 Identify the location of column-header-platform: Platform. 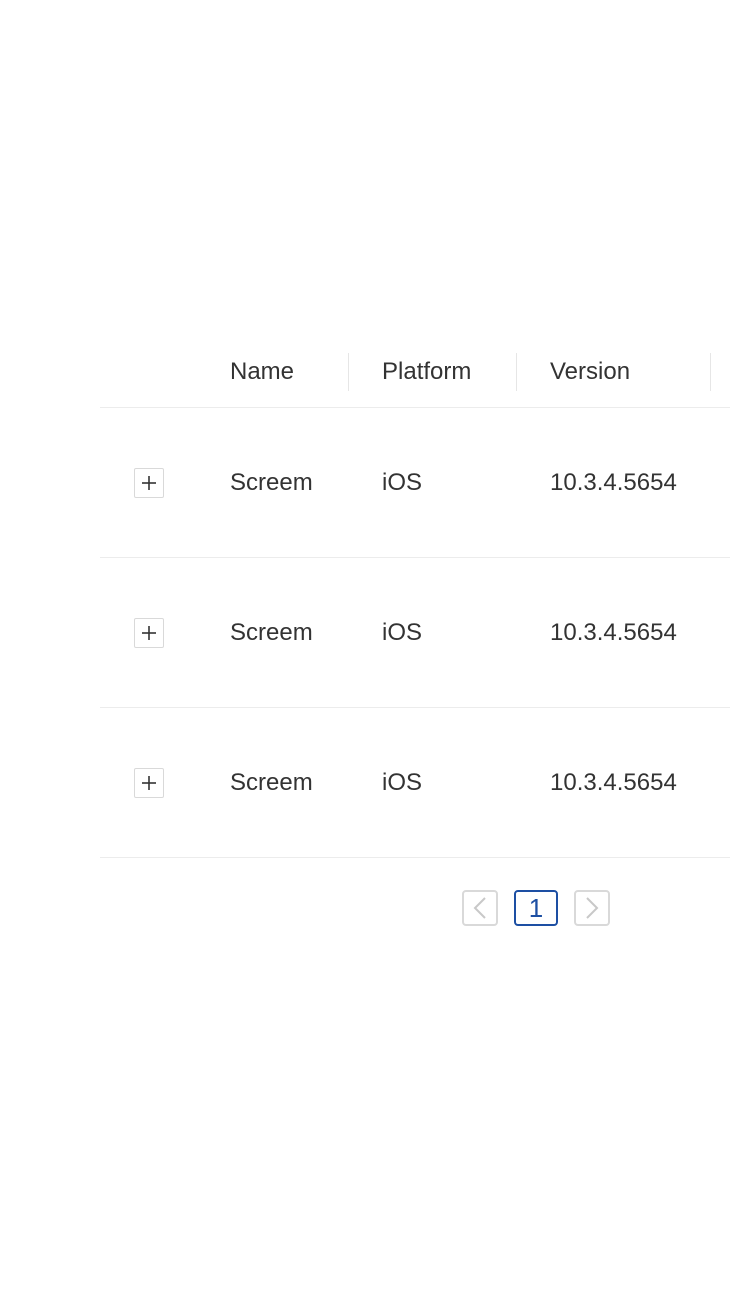
(426, 372).